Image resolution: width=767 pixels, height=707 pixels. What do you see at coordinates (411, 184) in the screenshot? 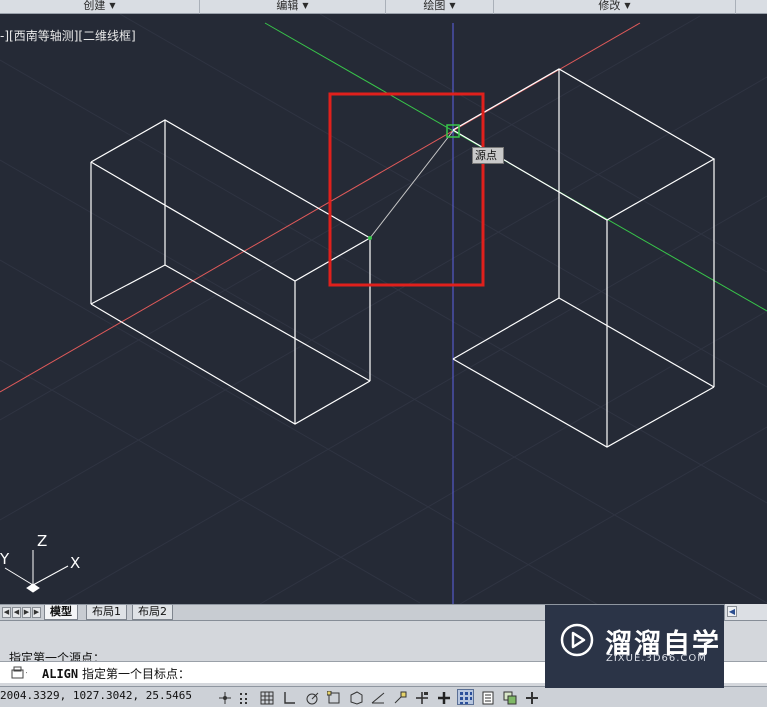
I see `rubber-band-line` at bounding box center [411, 184].